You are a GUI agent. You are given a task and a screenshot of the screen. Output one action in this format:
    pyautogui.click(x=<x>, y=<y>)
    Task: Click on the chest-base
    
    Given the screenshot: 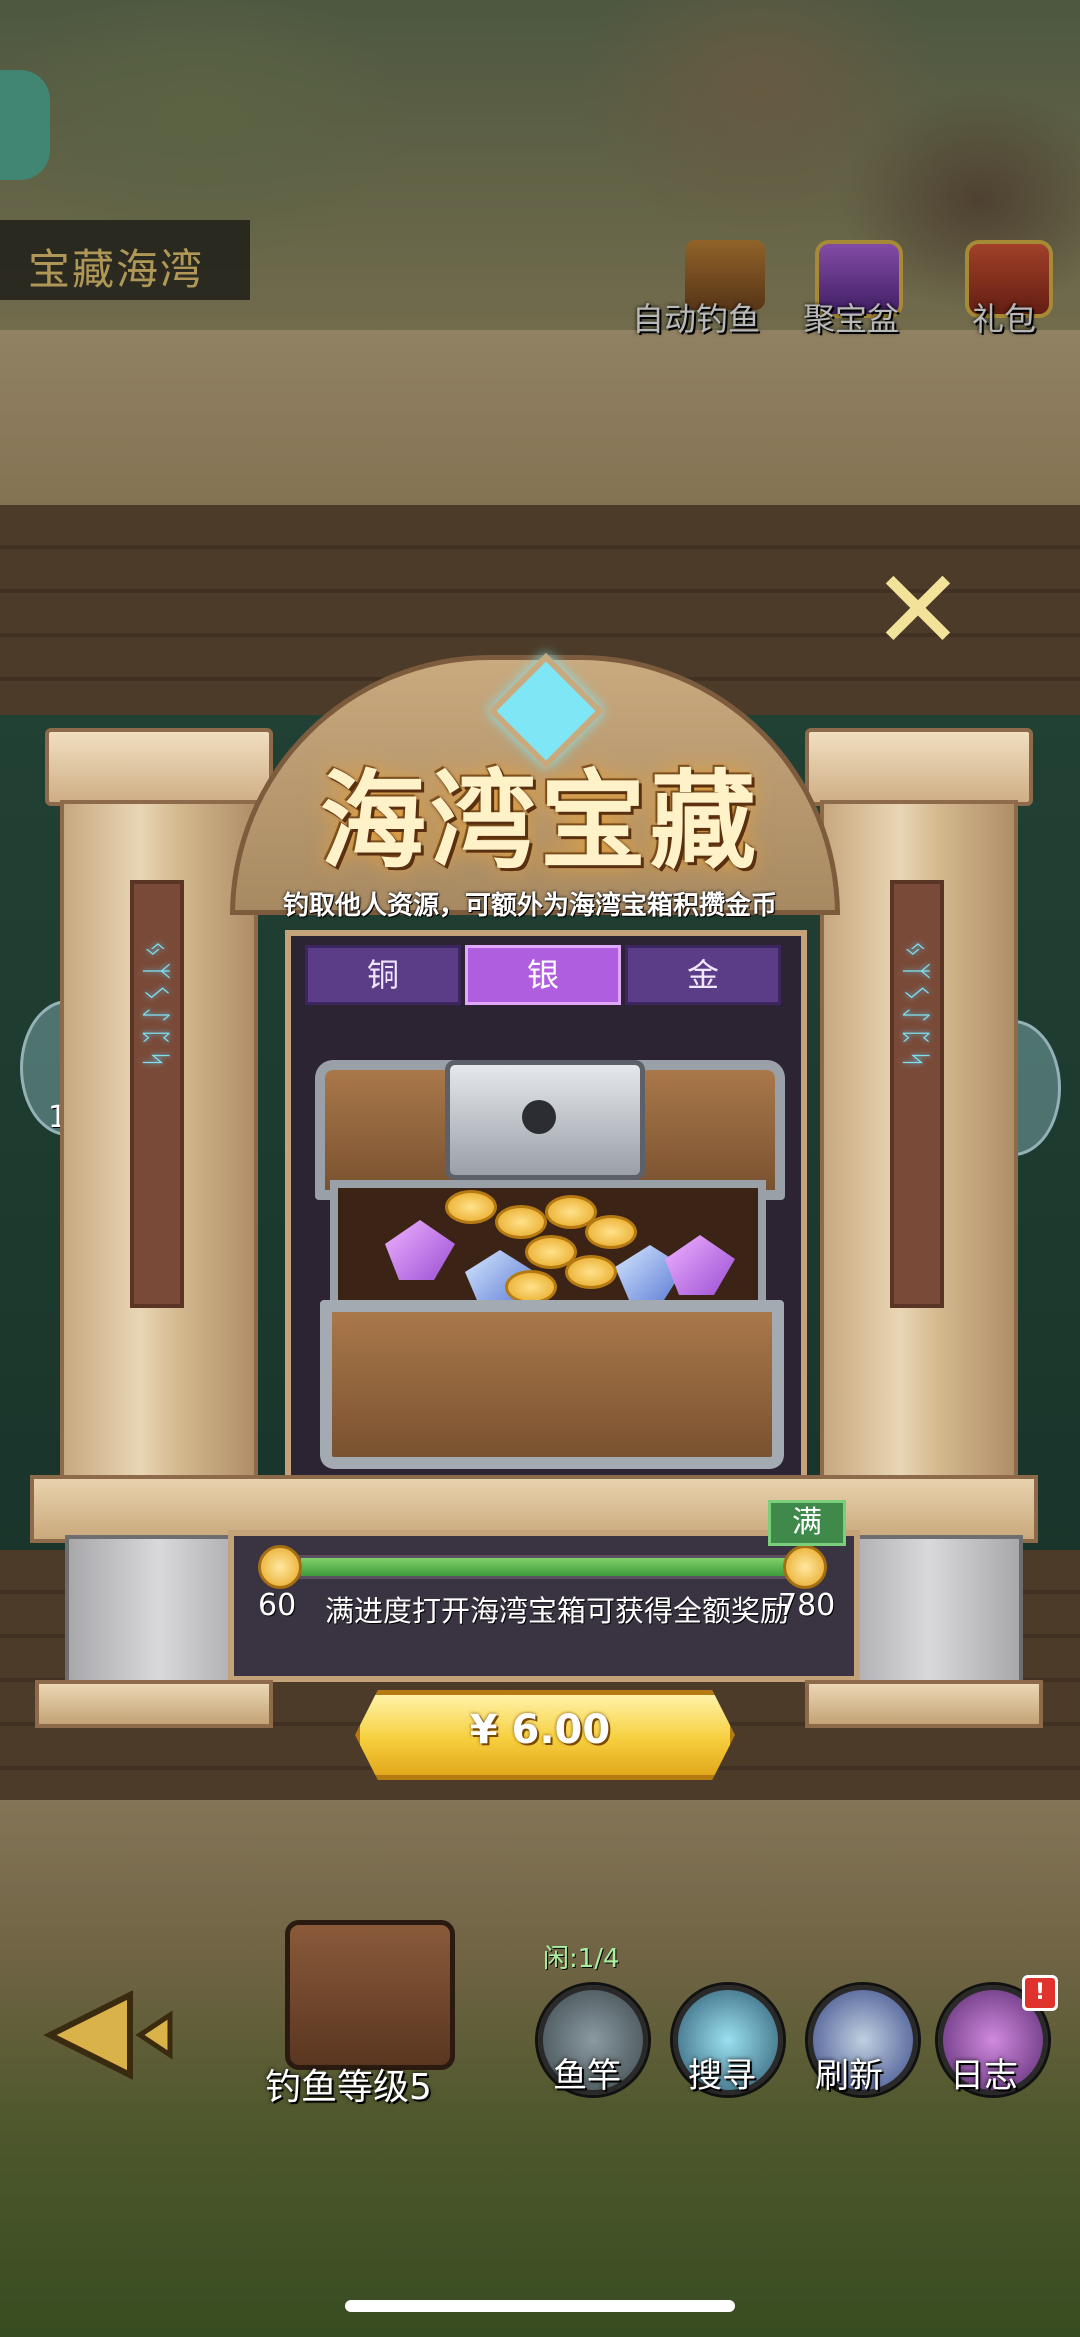 What is the action you would take?
    pyautogui.click(x=552, y=1384)
    